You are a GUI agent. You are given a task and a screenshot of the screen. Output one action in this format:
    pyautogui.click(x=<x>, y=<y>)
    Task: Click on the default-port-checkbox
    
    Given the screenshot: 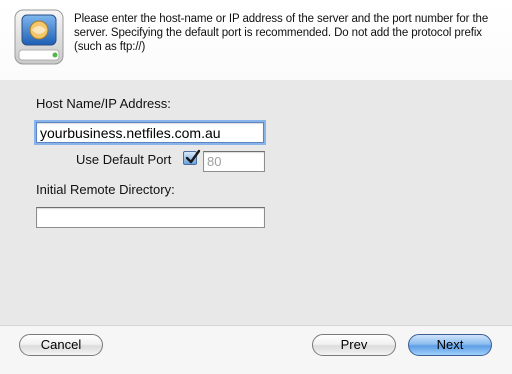 What is the action you would take?
    pyautogui.click(x=192, y=157)
    